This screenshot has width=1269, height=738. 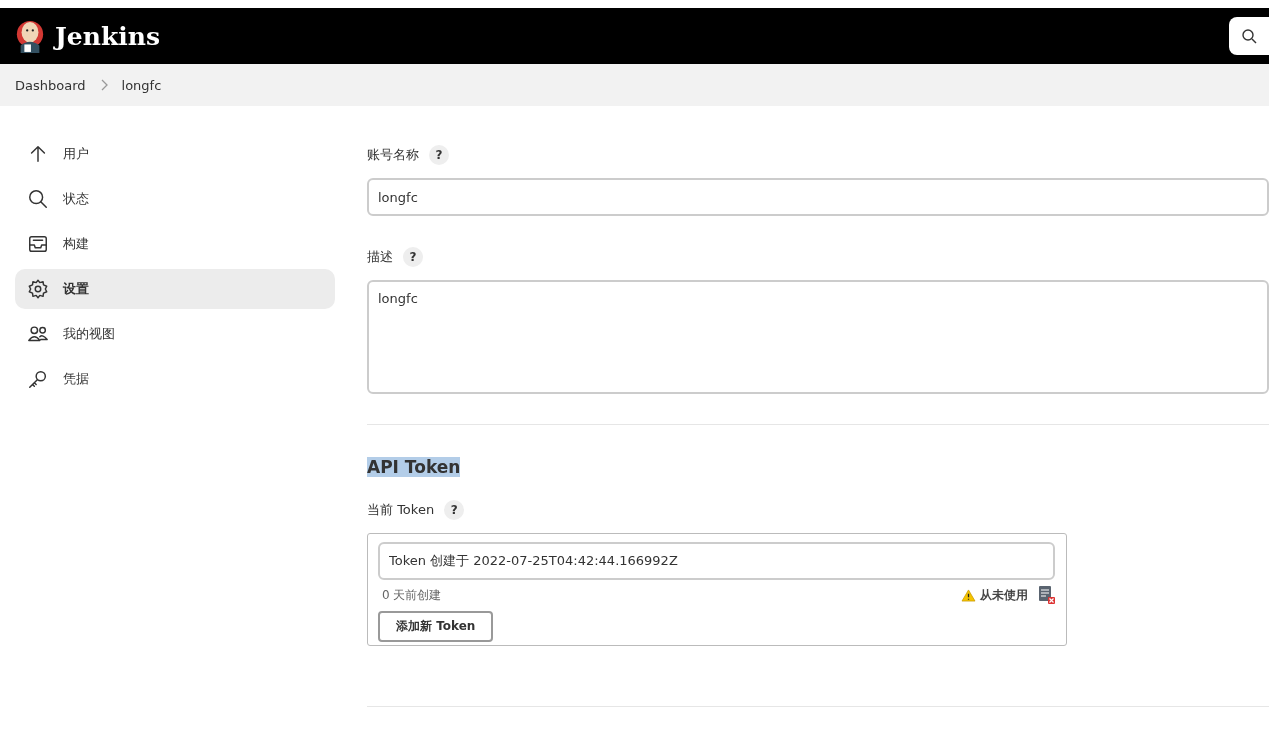 I want to click on breadcrumb-link: Dashboard, so click(x=50, y=85).